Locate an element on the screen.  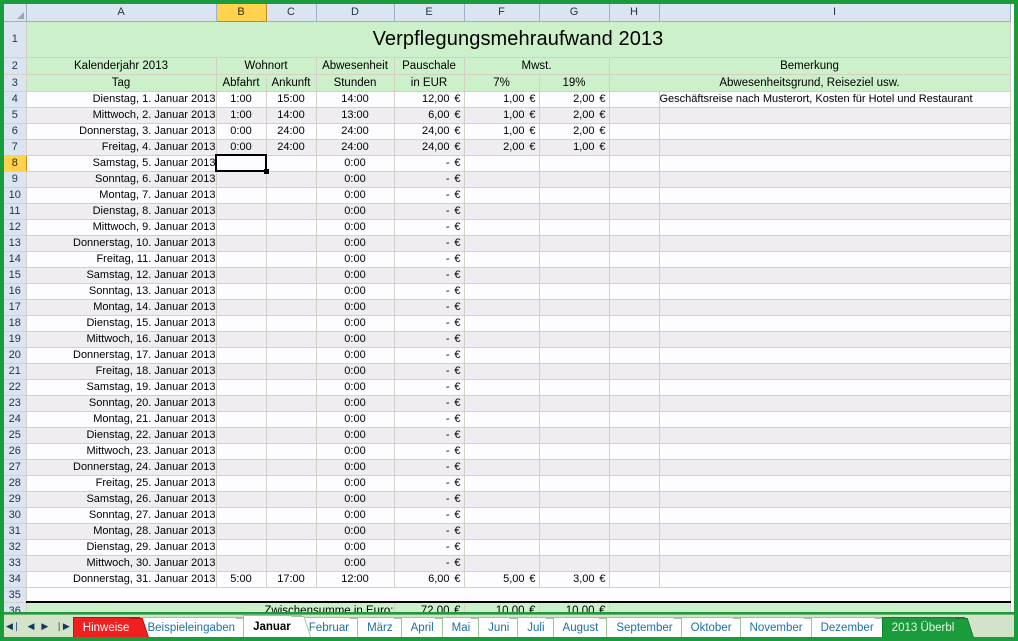
cell-tag: Dienstag, 8. Januar 2013 is located at coordinates (121, 211).